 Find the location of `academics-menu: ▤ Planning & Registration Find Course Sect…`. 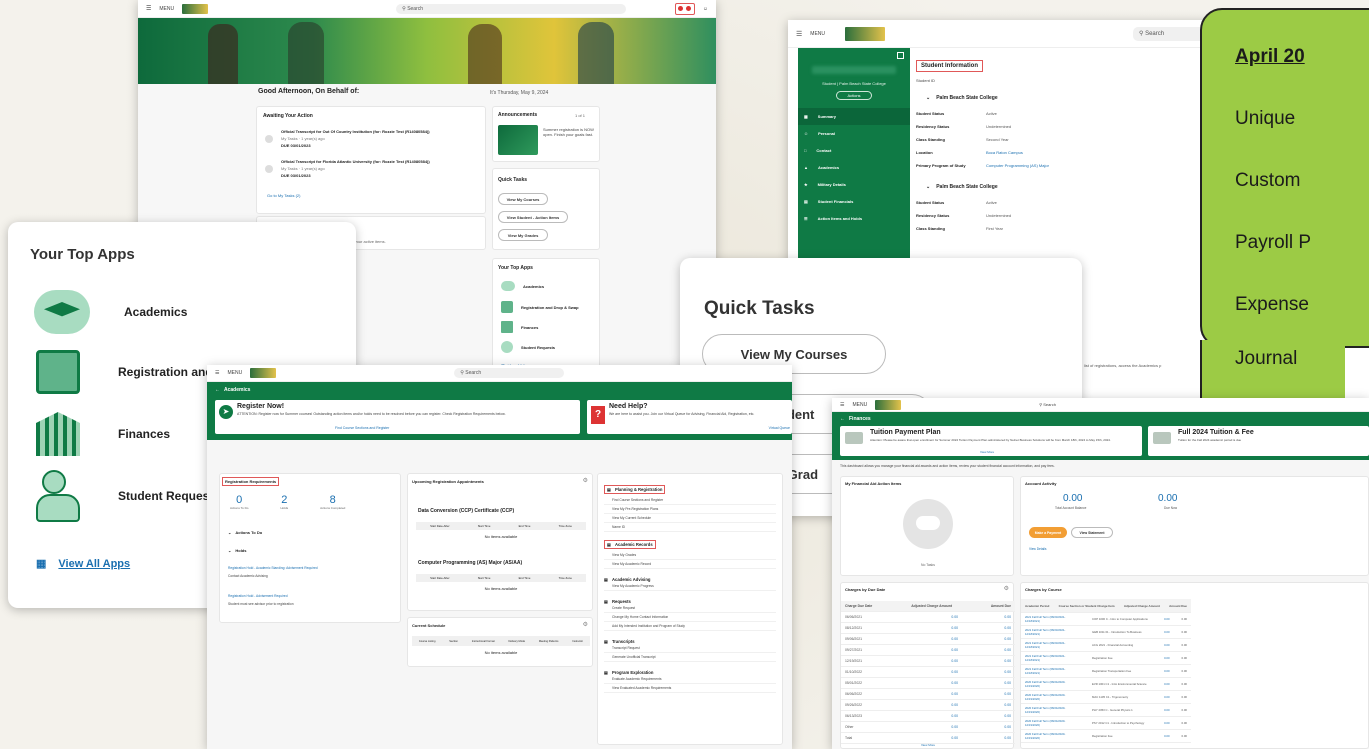

academics-menu: ▤ Planning & Registration Find Course Sect… is located at coordinates (690, 585).